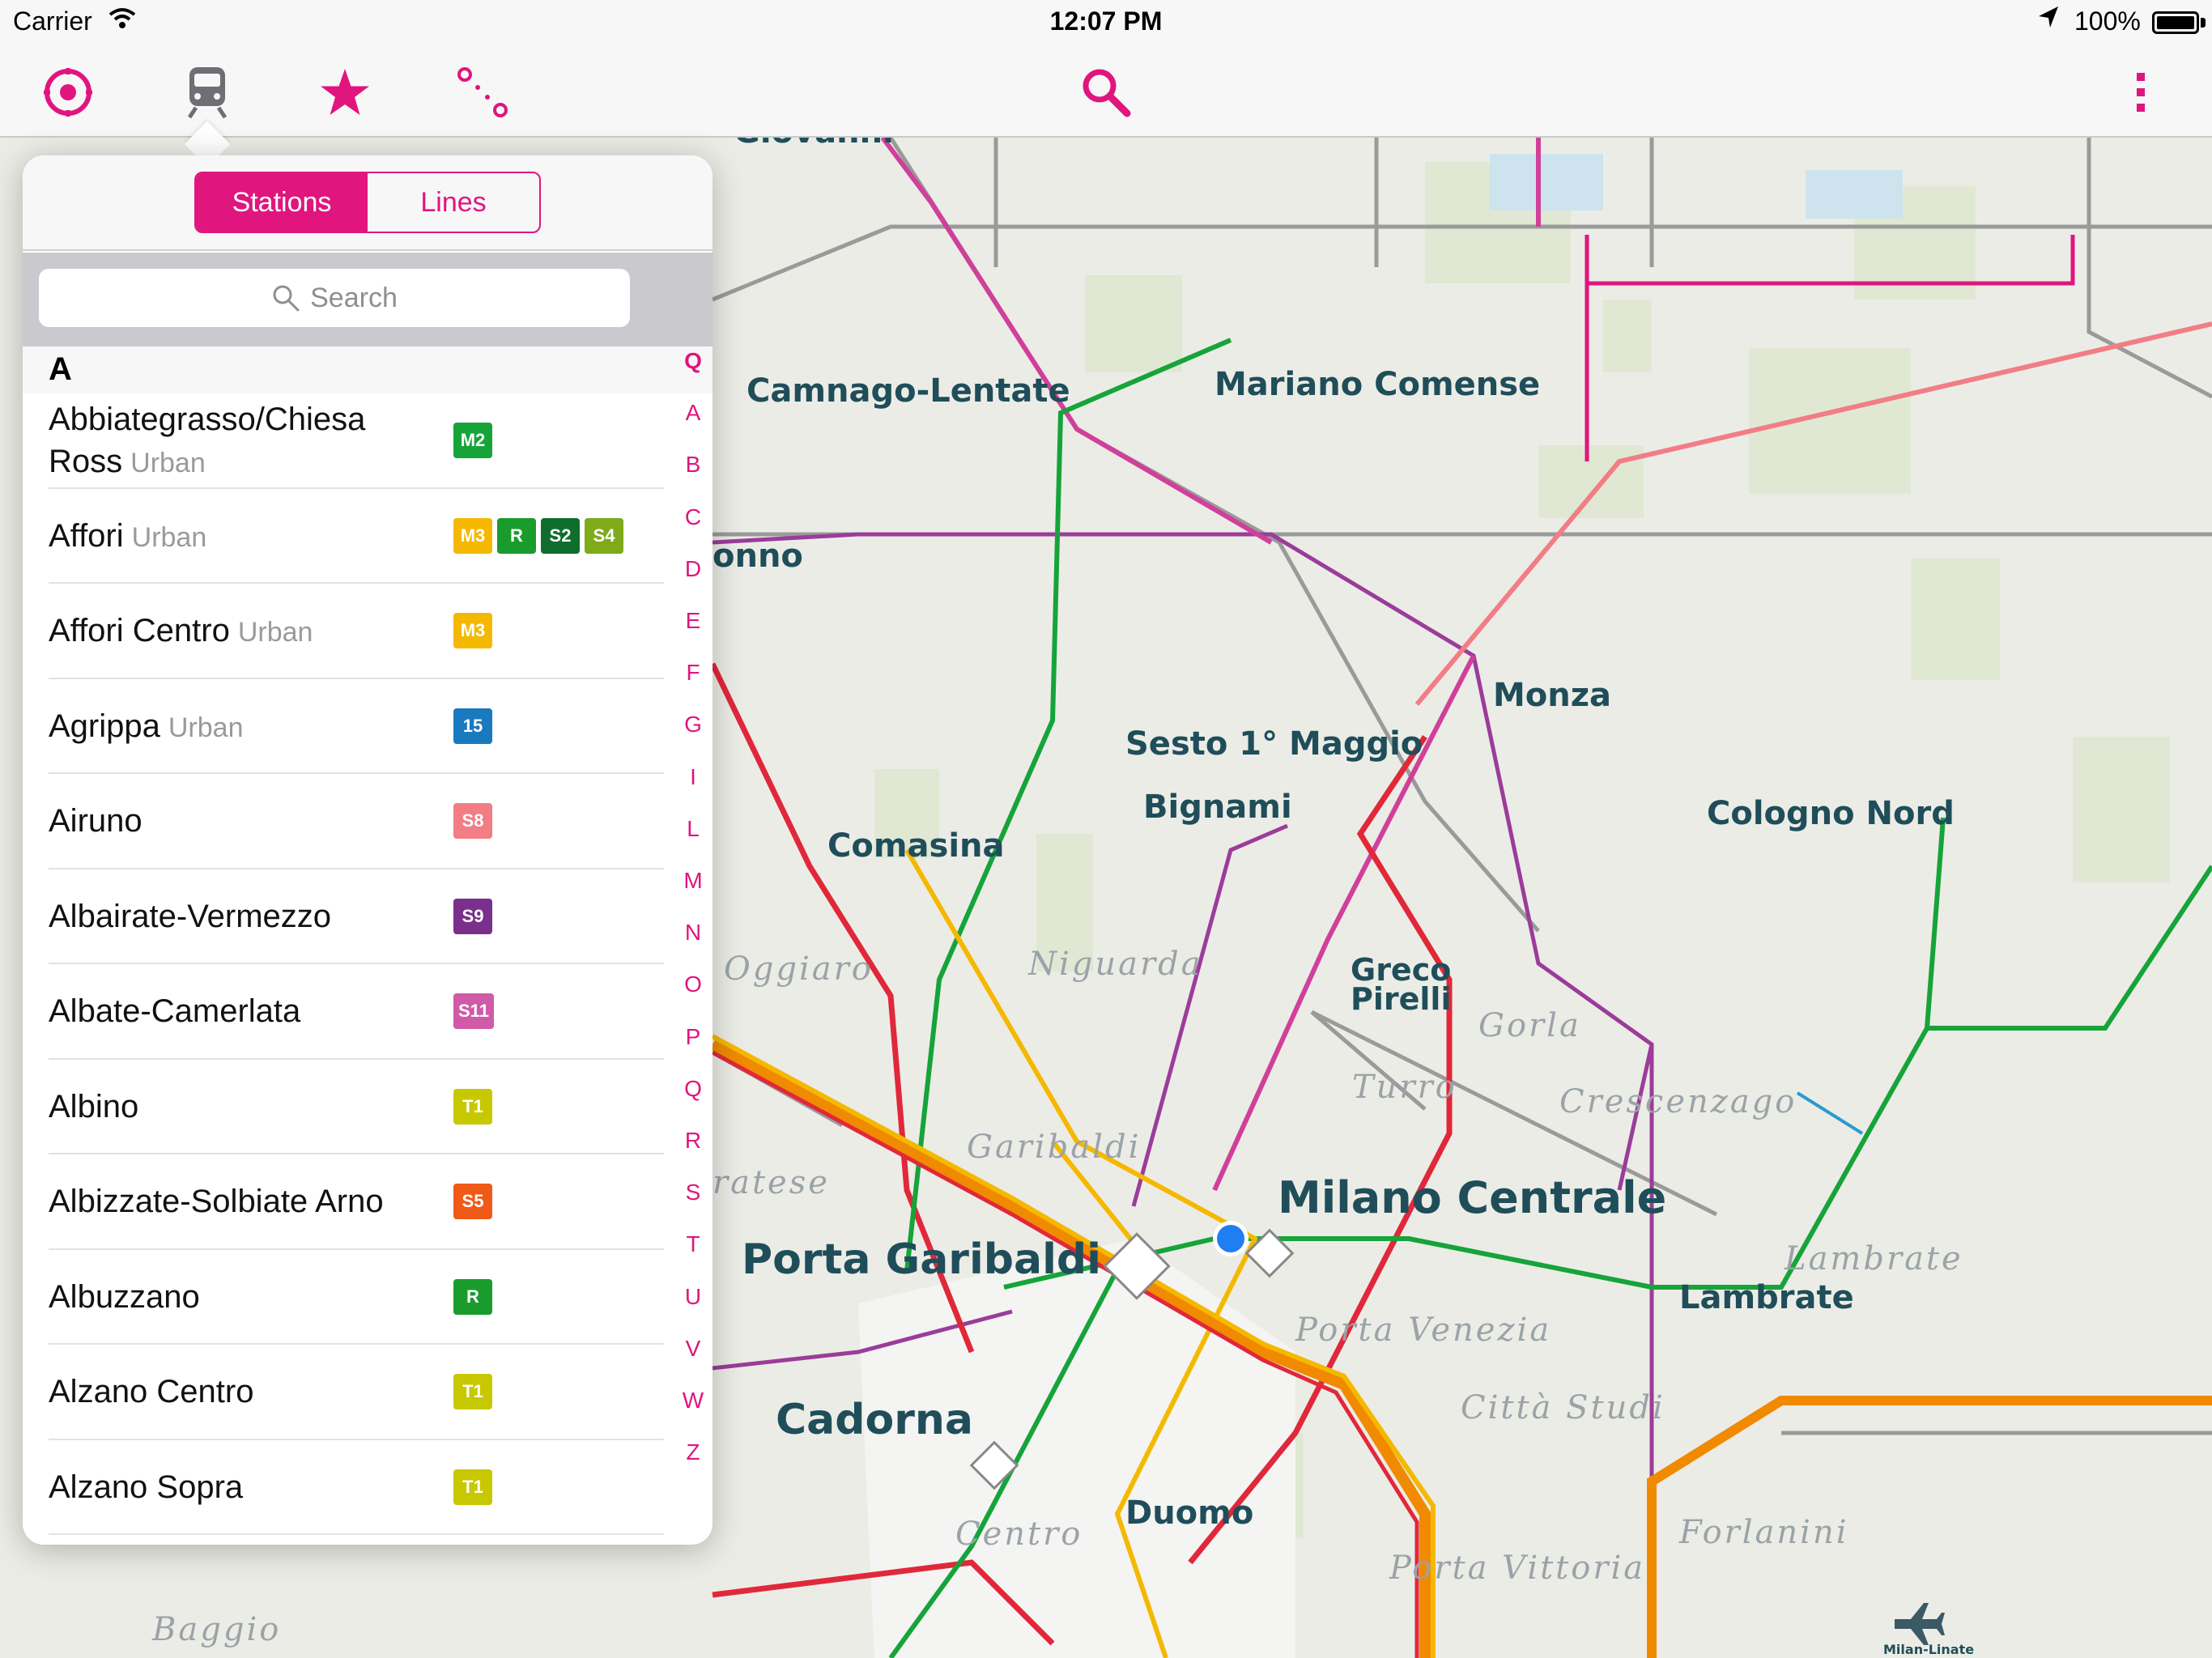 The height and width of the screenshot is (1658, 2212). Describe the element at coordinates (472, 1487) in the screenshot. I see `line-badge: T1` at that location.